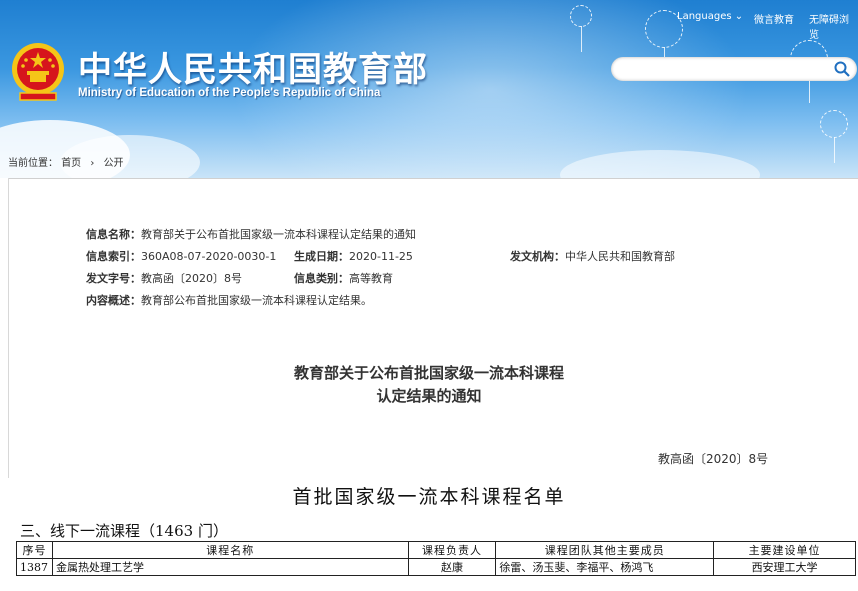 The height and width of the screenshot is (591, 858). What do you see at coordinates (725, 69) in the screenshot?
I see `search-input` at bounding box center [725, 69].